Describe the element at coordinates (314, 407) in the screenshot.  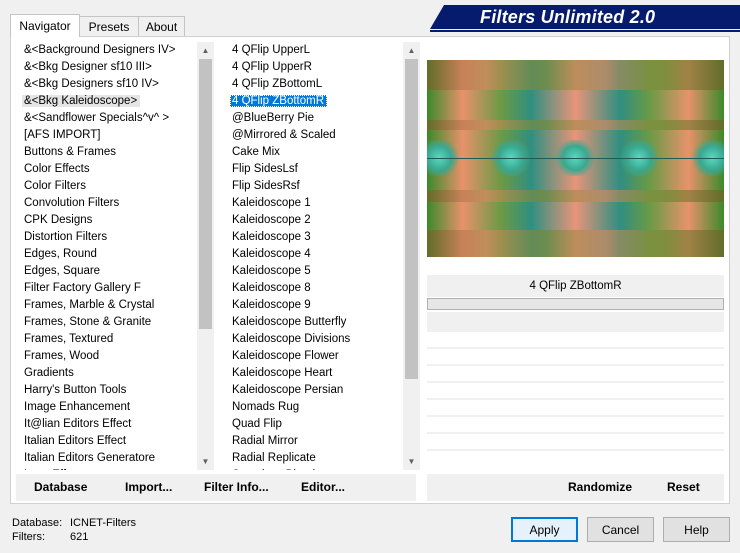
I see `list-item: Nomads Rug` at that location.